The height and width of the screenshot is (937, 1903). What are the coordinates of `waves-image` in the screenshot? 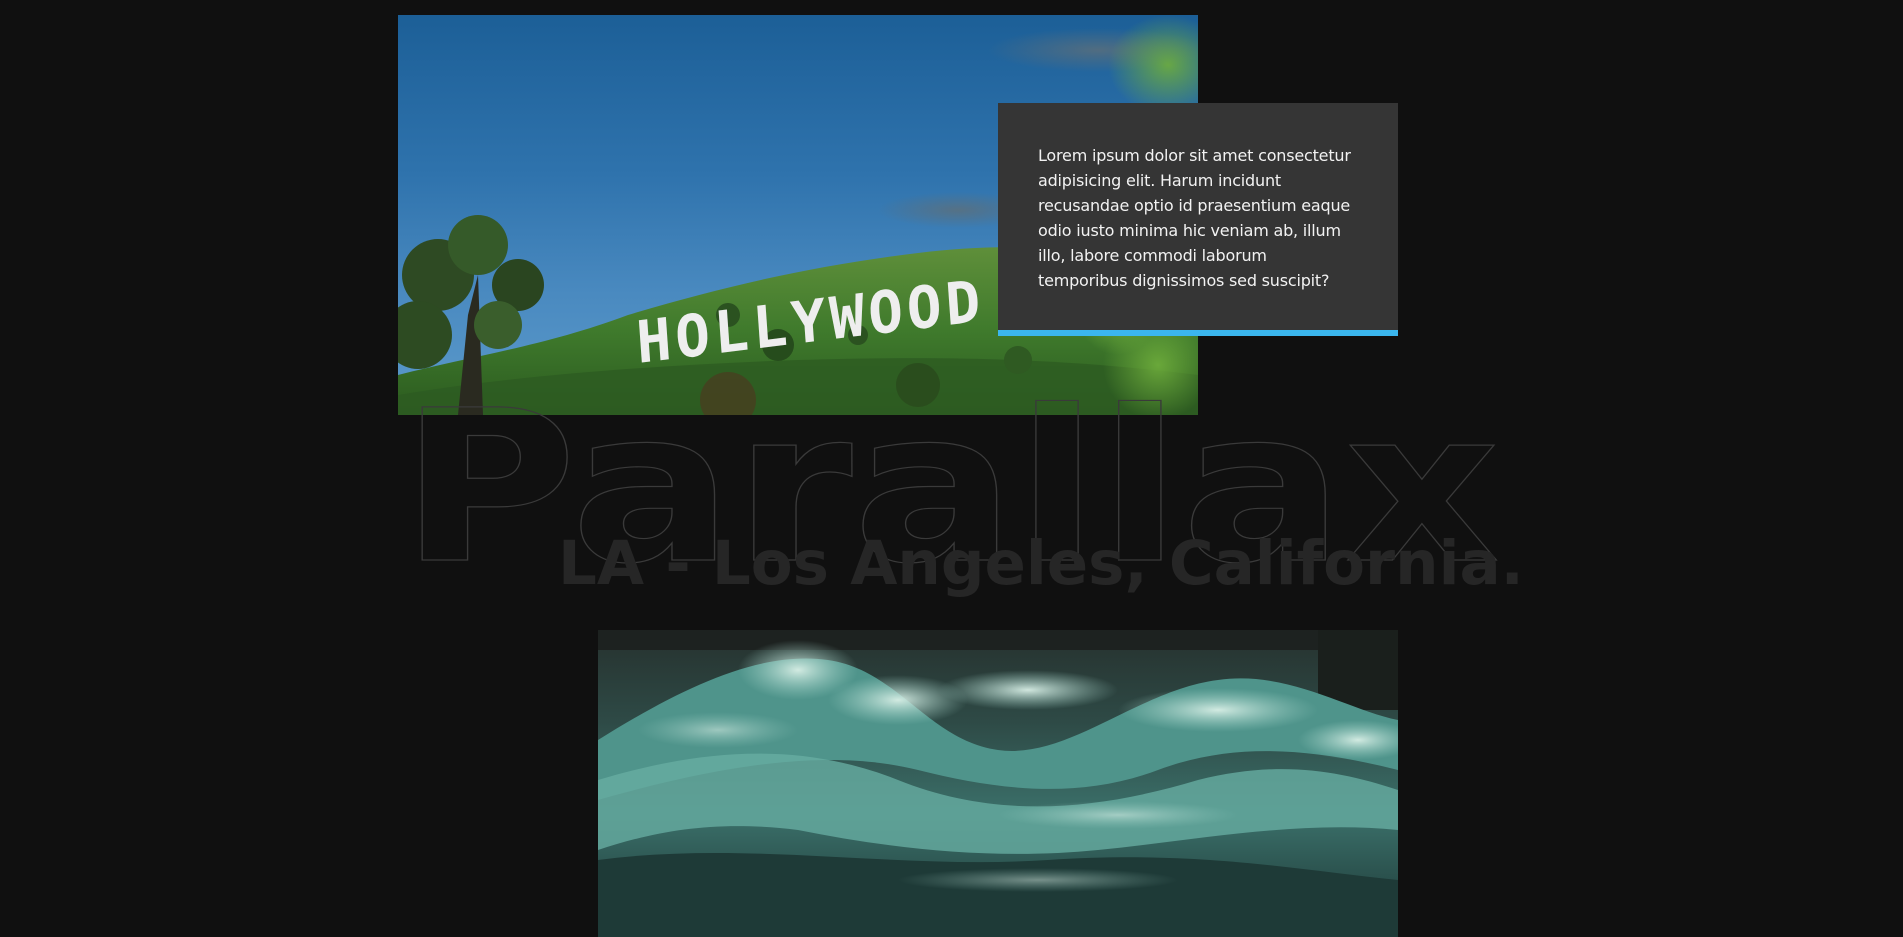 It's located at (998, 783).